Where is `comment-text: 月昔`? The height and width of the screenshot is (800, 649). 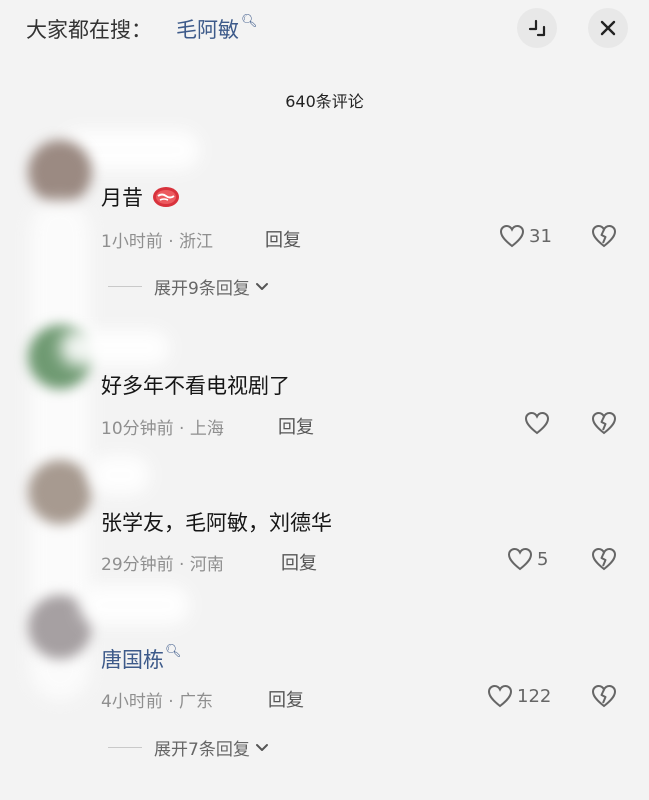
comment-text: 月昔 is located at coordinates (122, 198).